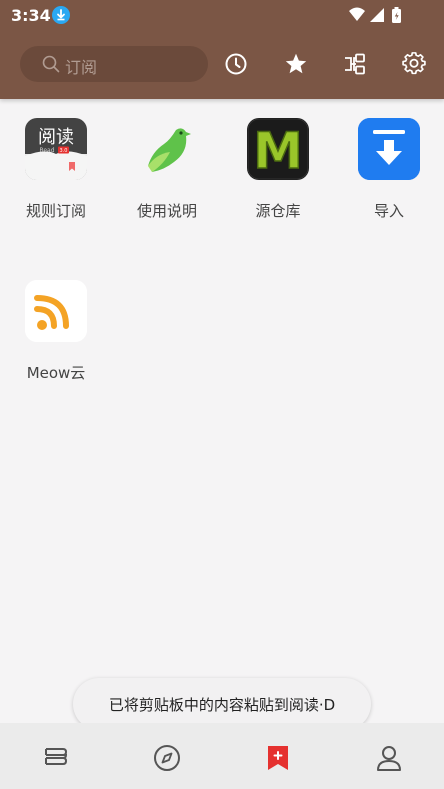 The height and width of the screenshot is (789, 444). I want to click on m-logo-icon: M, so click(278, 149).